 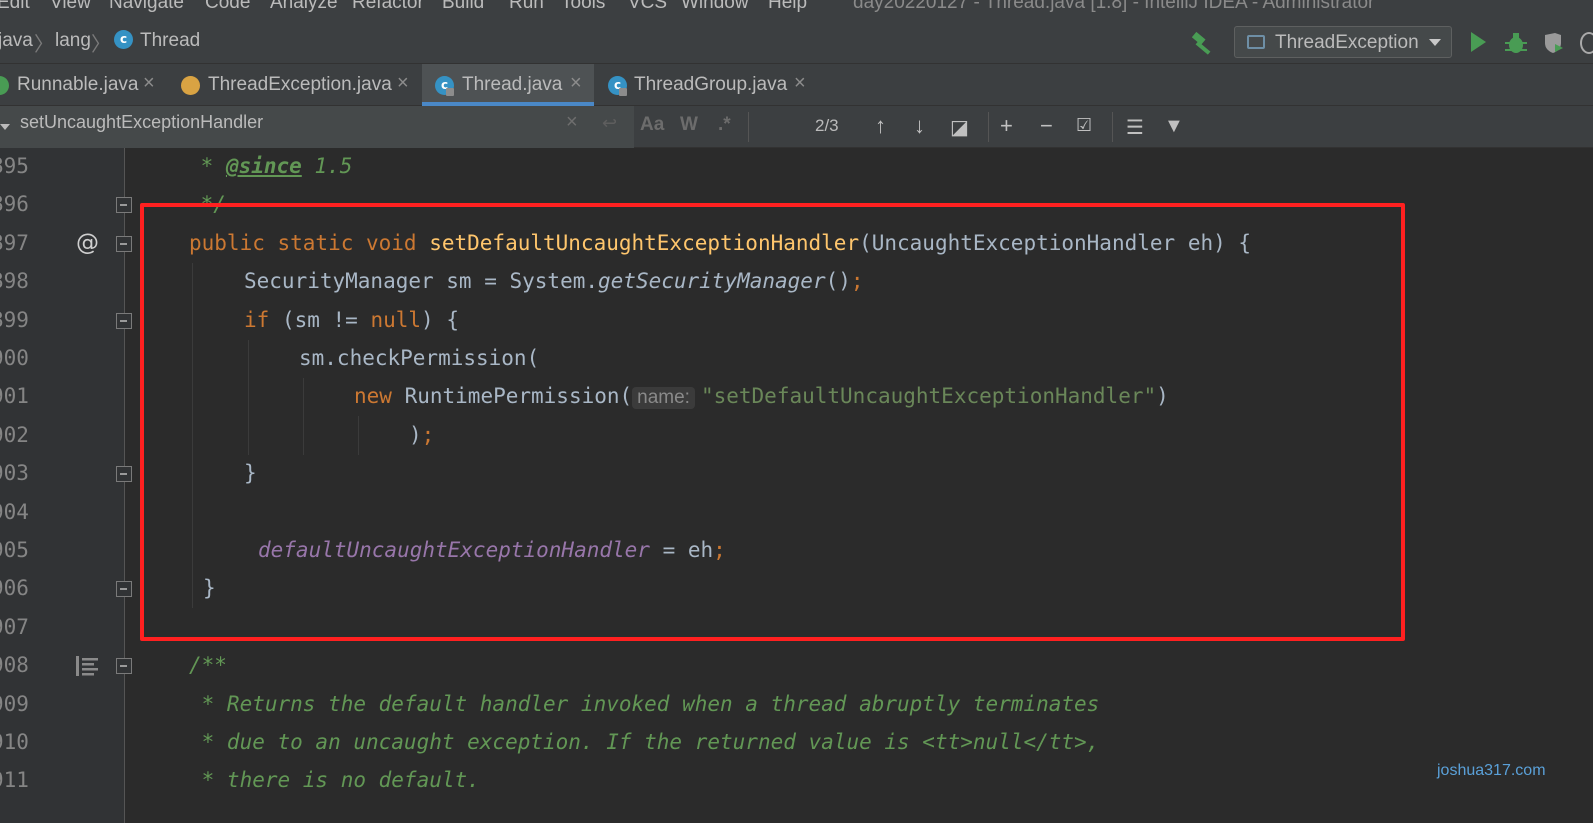 What do you see at coordinates (14, 166) in the screenshot?
I see `line-number: 895` at bounding box center [14, 166].